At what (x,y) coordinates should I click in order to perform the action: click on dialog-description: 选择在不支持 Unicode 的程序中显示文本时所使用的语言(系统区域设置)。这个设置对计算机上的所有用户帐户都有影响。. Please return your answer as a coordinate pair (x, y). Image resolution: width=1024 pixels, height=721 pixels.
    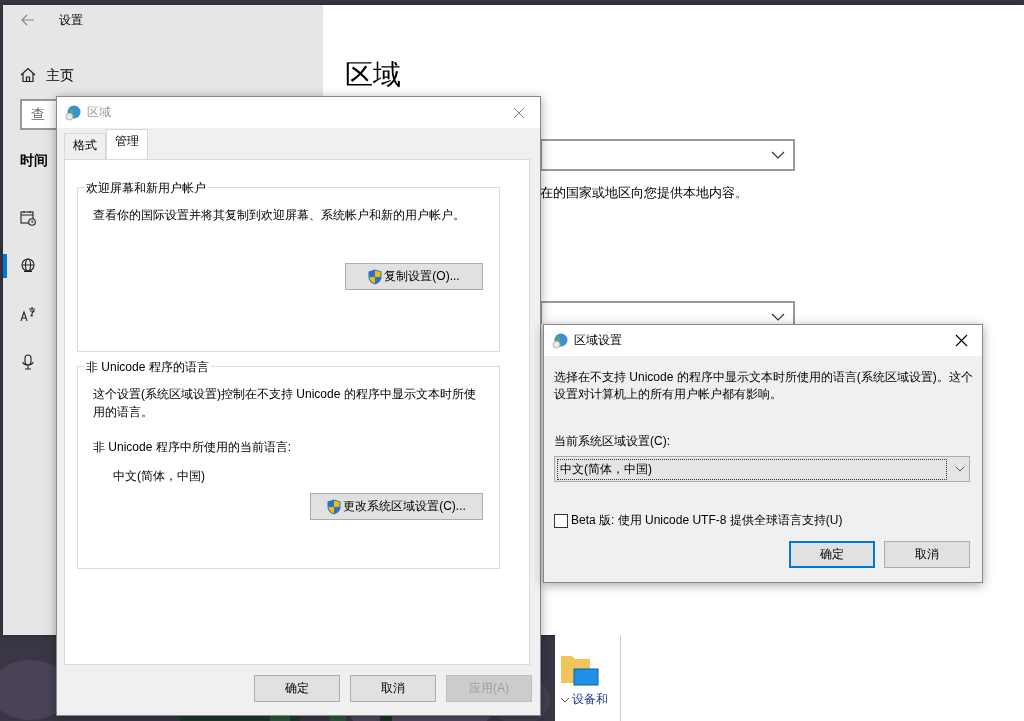
    Looking at the image, I should click on (764, 386).